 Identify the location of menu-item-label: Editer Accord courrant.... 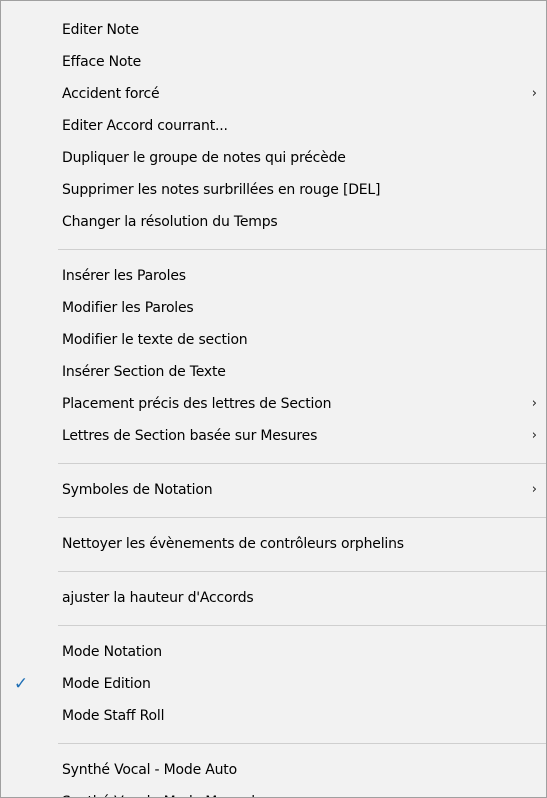
(145, 126).